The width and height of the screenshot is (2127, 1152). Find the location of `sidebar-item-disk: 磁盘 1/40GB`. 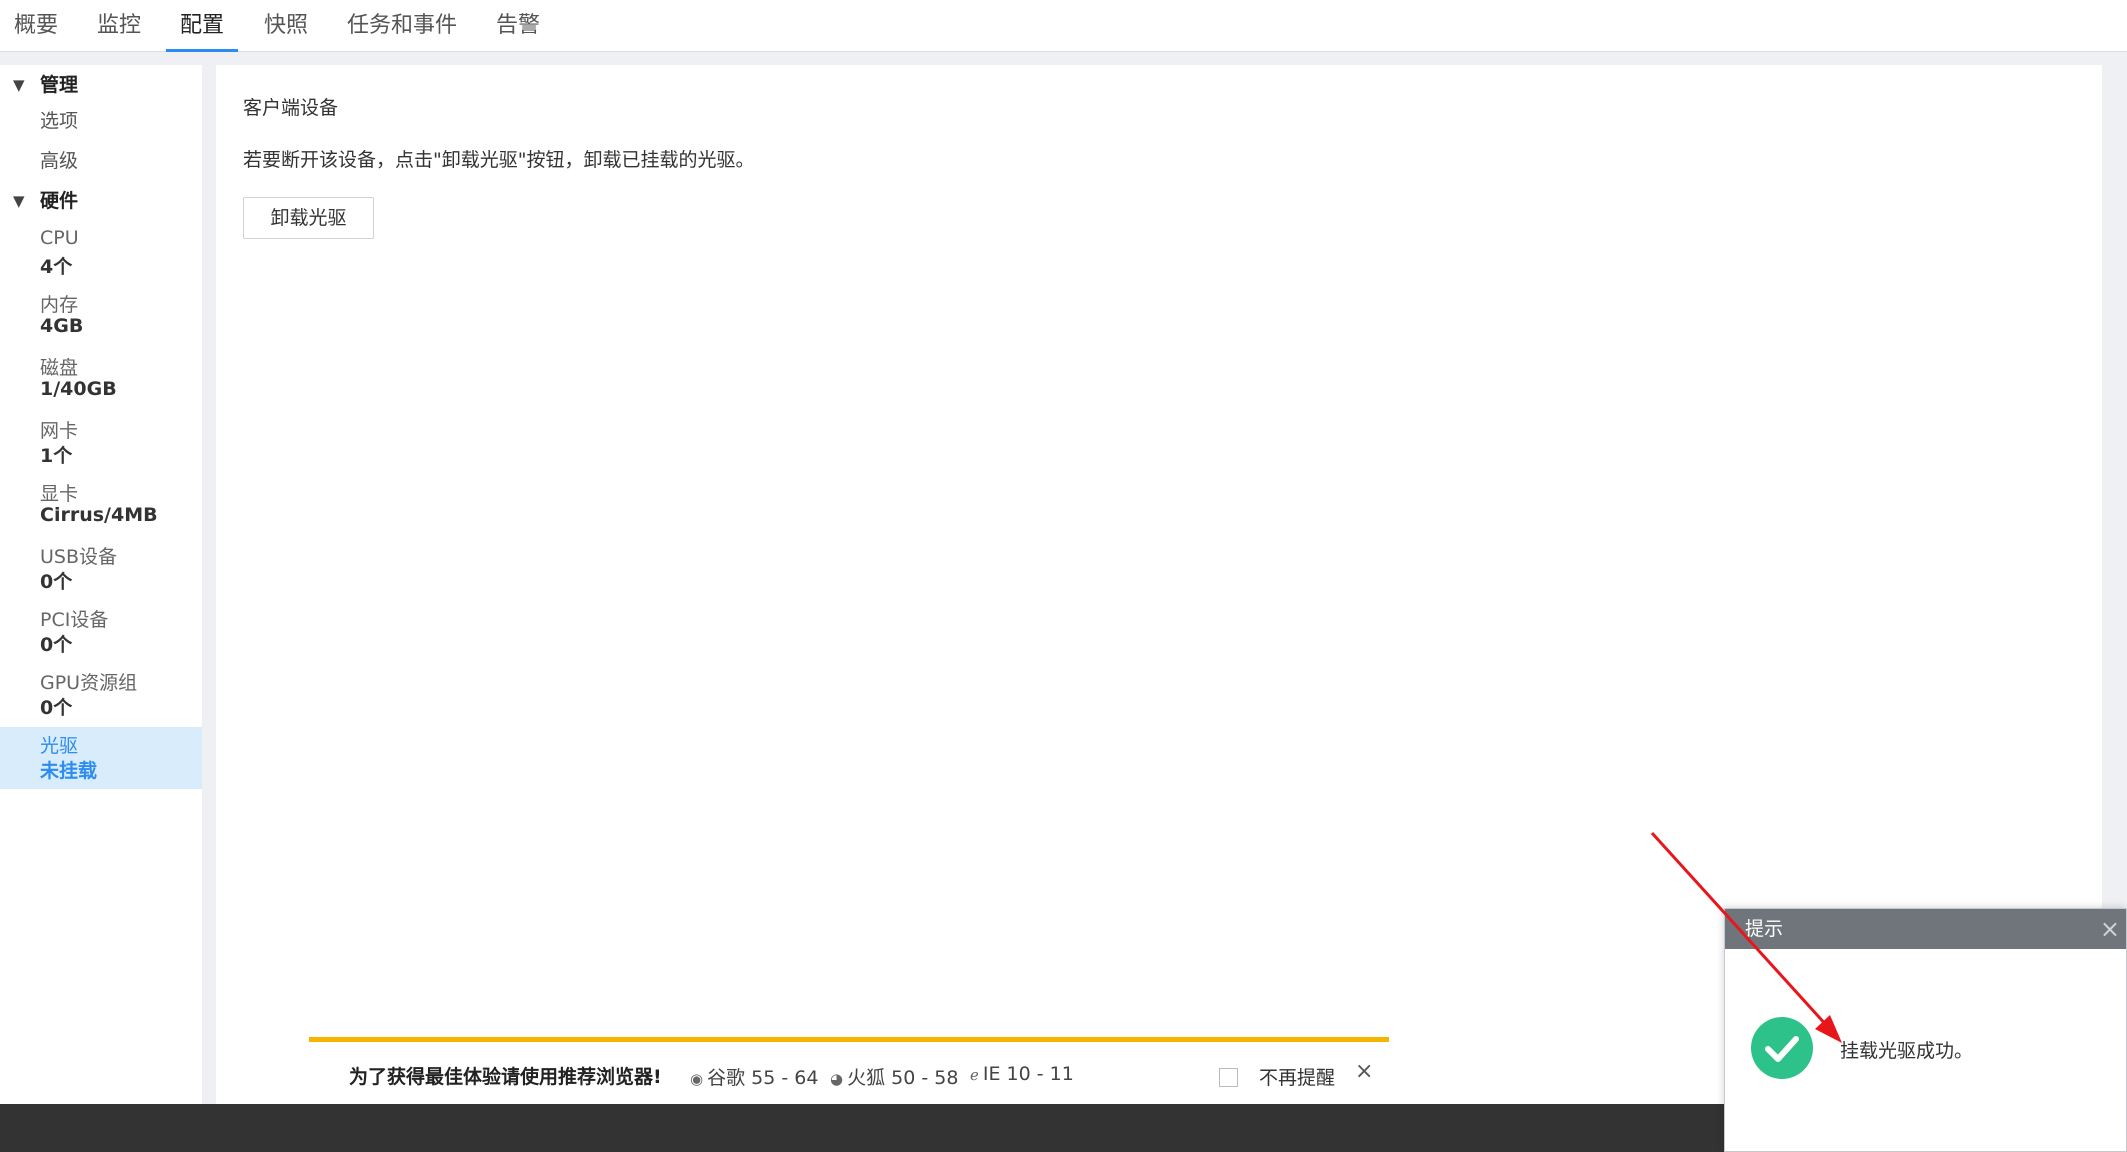

sidebar-item-disk: 磁盘 1/40GB is located at coordinates (101, 380).